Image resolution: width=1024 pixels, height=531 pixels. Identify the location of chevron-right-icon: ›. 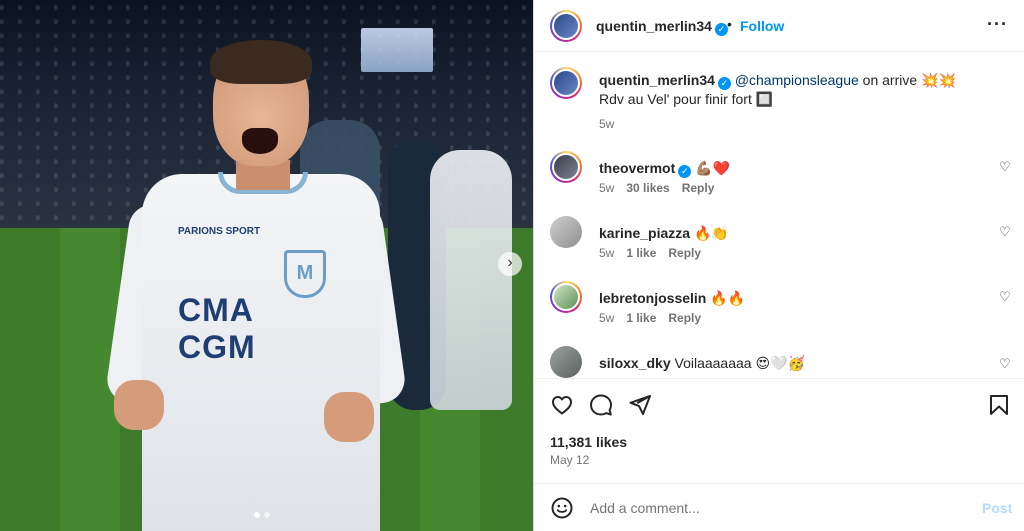
(510, 264).